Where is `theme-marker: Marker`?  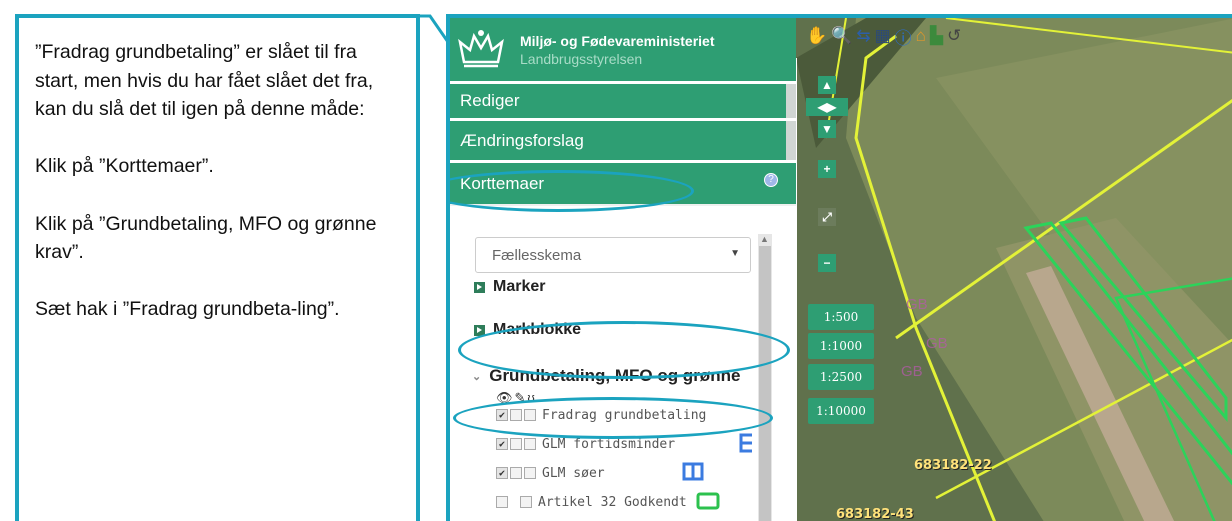
theme-marker: Marker is located at coordinates (509, 287).